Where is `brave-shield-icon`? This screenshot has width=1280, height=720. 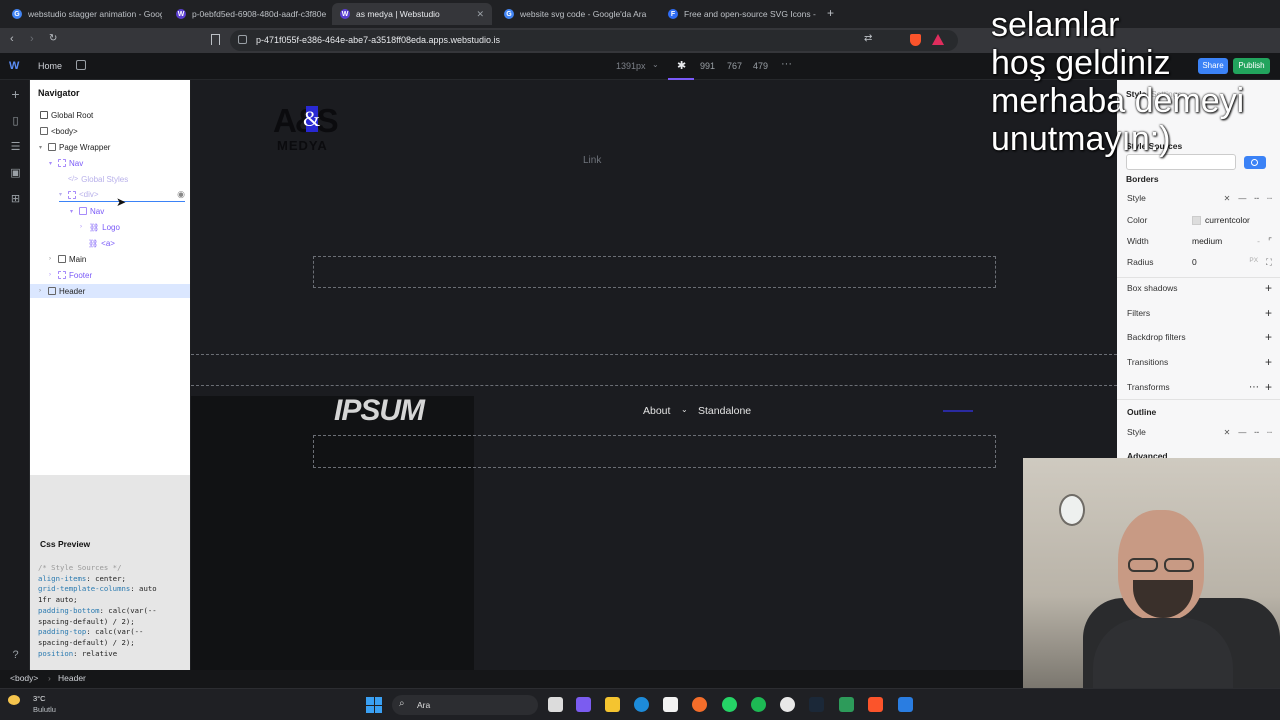 brave-shield-icon is located at coordinates (915, 40).